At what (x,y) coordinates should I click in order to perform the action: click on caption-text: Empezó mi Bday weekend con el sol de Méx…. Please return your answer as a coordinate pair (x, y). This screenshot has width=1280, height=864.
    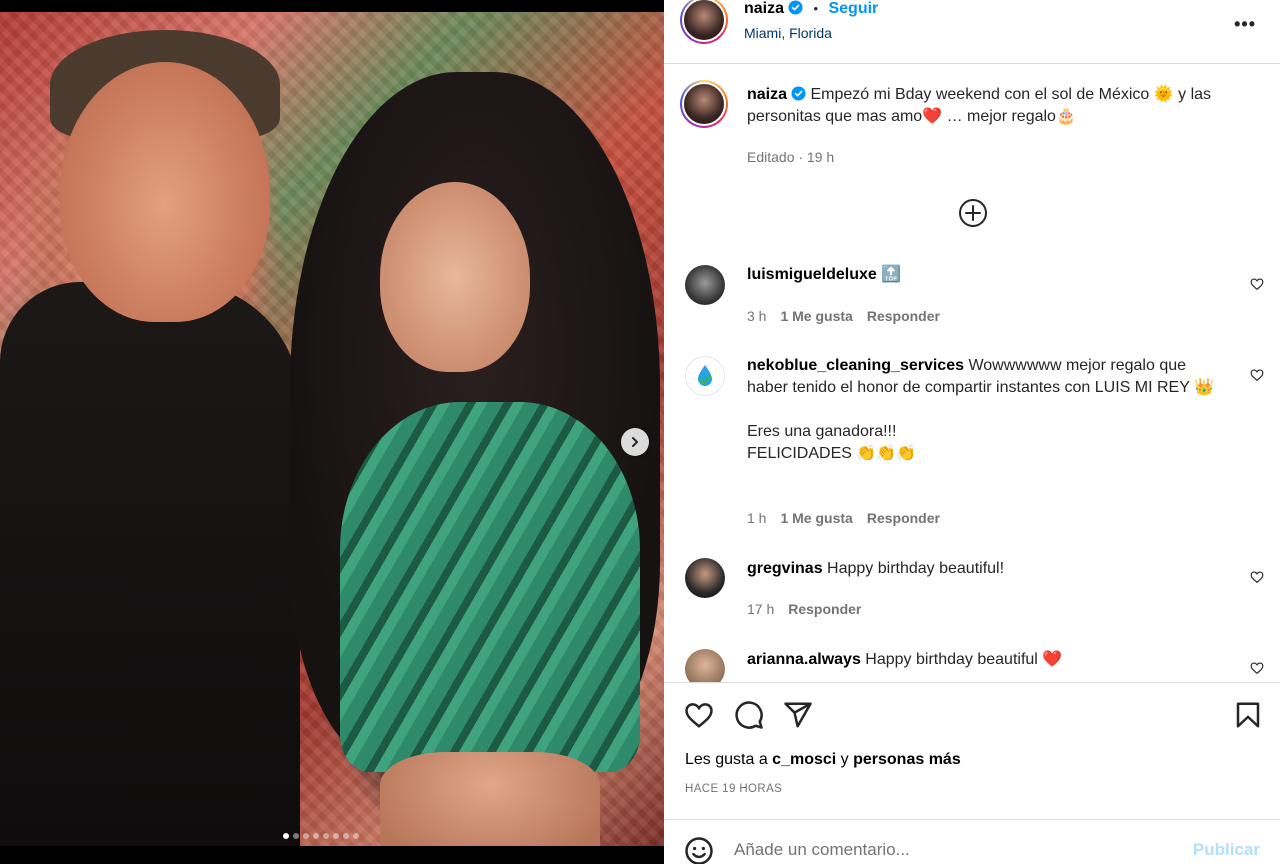
    Looking at the image, I should click on (979, 105).